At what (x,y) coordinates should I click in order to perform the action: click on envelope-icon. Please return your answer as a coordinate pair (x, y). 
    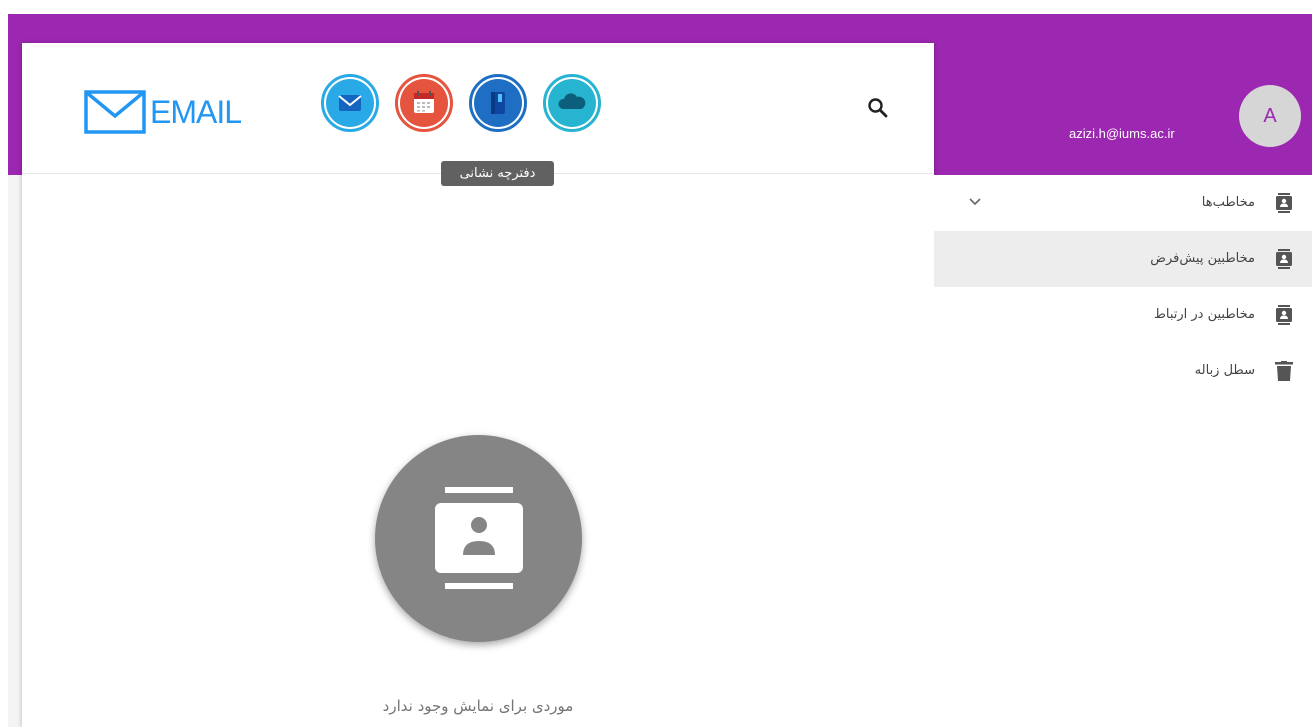
    Looking at the image, I should click on (350, 103).